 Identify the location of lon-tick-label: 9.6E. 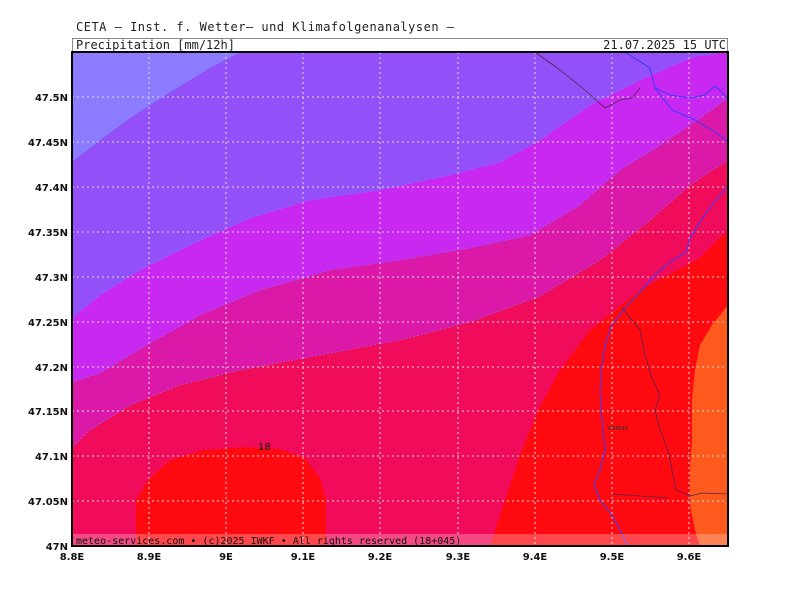
(689, 557).